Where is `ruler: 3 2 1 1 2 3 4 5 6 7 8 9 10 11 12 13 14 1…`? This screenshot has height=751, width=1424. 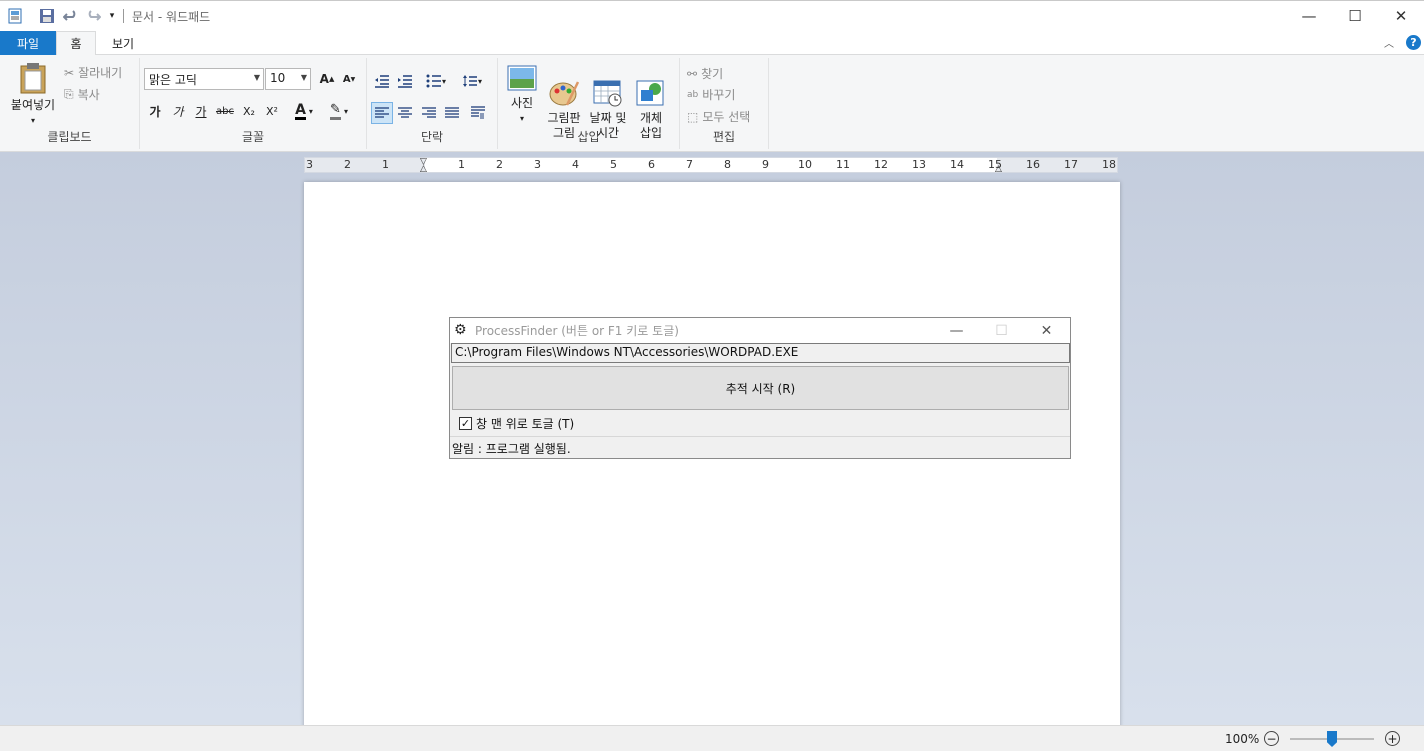 ruler: 3 2 1 1 2 3 4 5 6 7 8 9 10 11 12 13 14 1… is located at coordinates (711, 165).